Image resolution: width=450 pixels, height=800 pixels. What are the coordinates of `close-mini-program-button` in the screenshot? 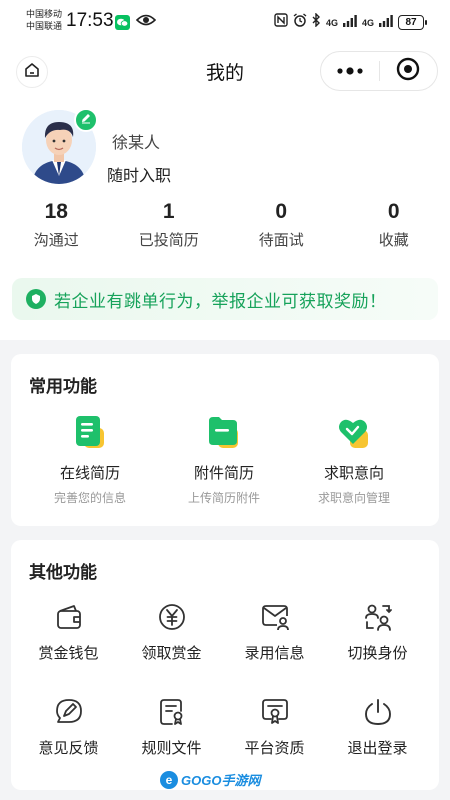 It's located at (409, 71).